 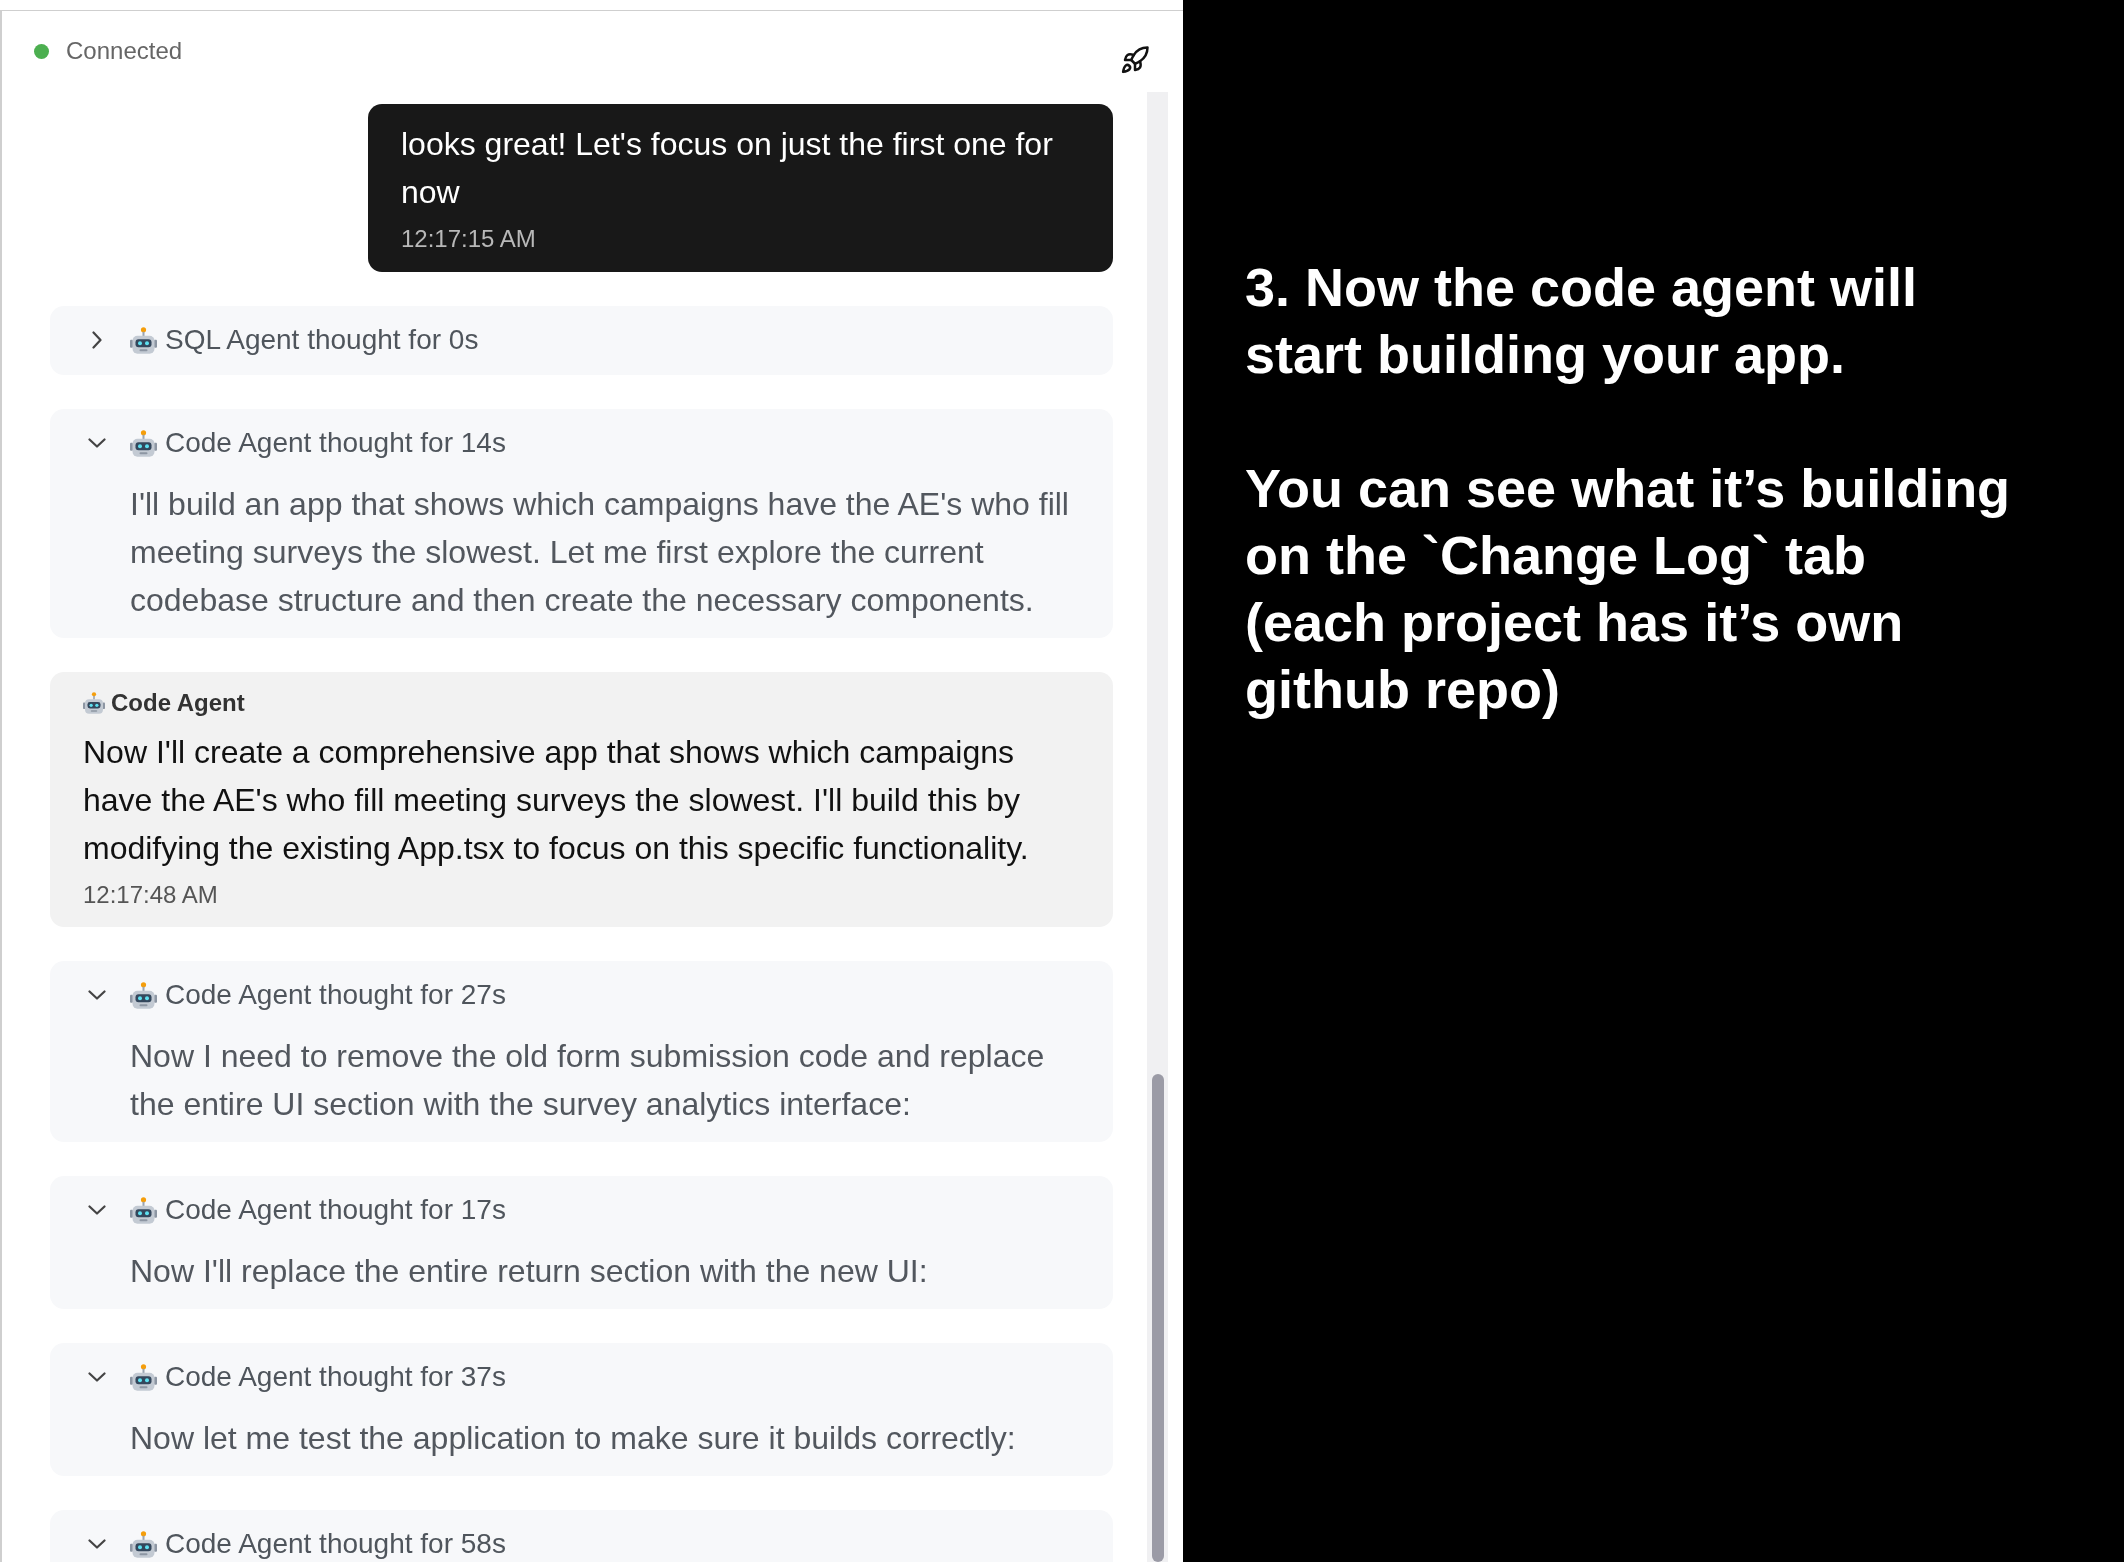 What do you see at coordinates (1135, 60) in the screenshot?
I see `rocket-icon` at bounding box center [1135, 60].